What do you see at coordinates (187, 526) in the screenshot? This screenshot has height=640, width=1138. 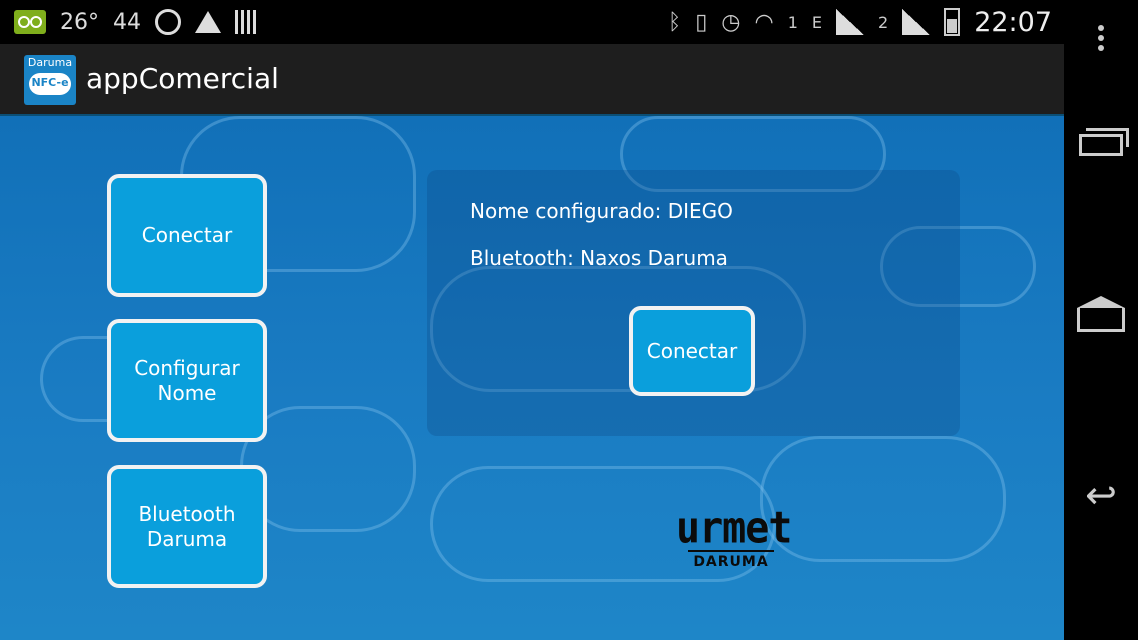 I see `bluetooth-daruma-button: Bluetooth Daruma` at bounding box center [187, 526].